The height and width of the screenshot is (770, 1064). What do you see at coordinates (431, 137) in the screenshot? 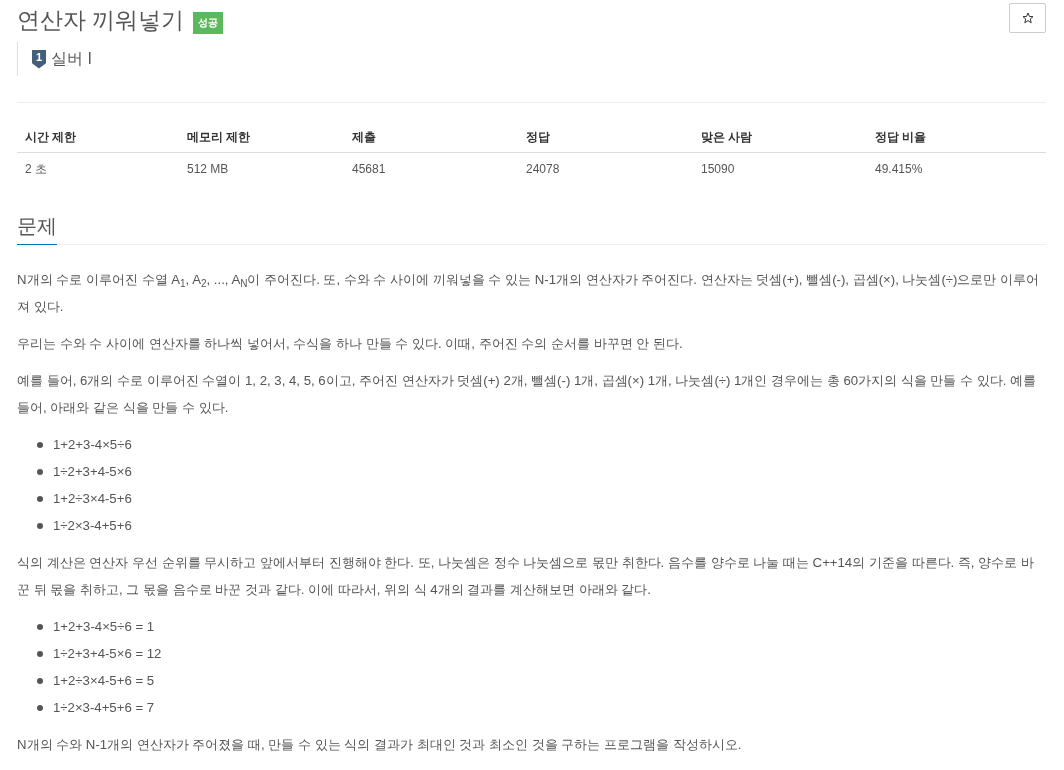
I see `table-header: 제출` at bounding box center [431, 137].